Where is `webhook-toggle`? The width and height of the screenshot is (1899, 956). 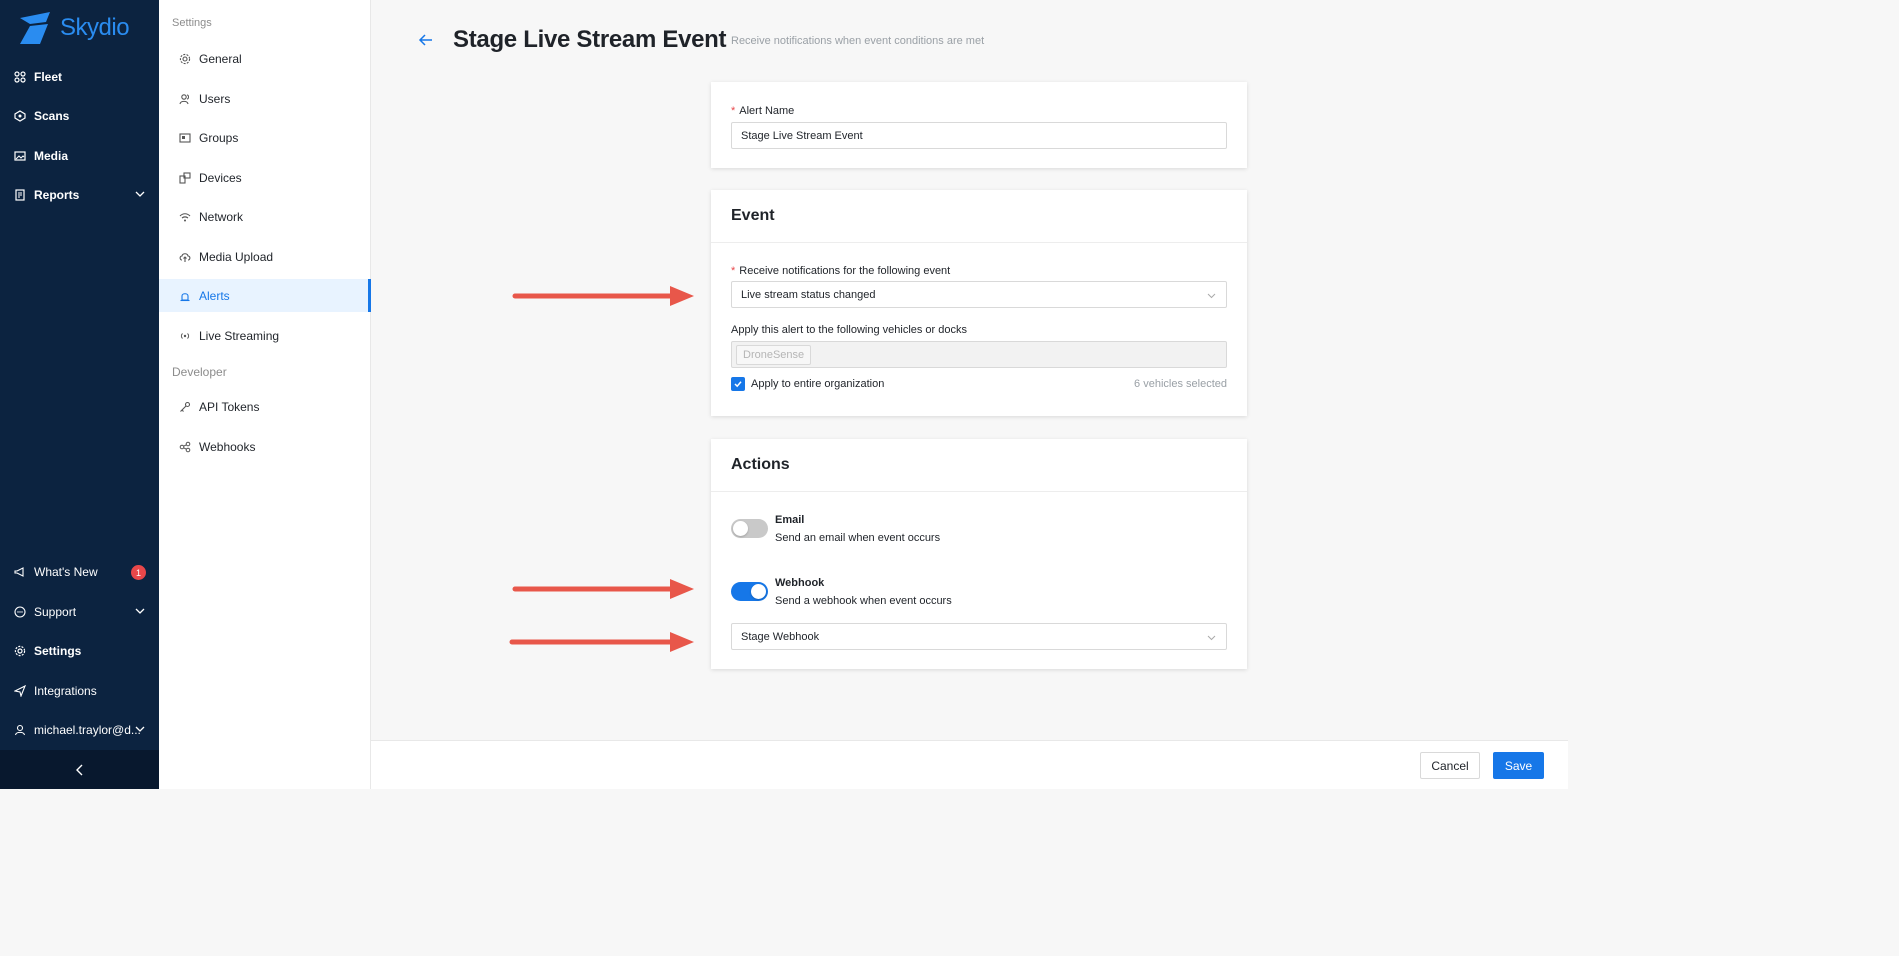 webhook-toggle is located at coordinates (749, 591).